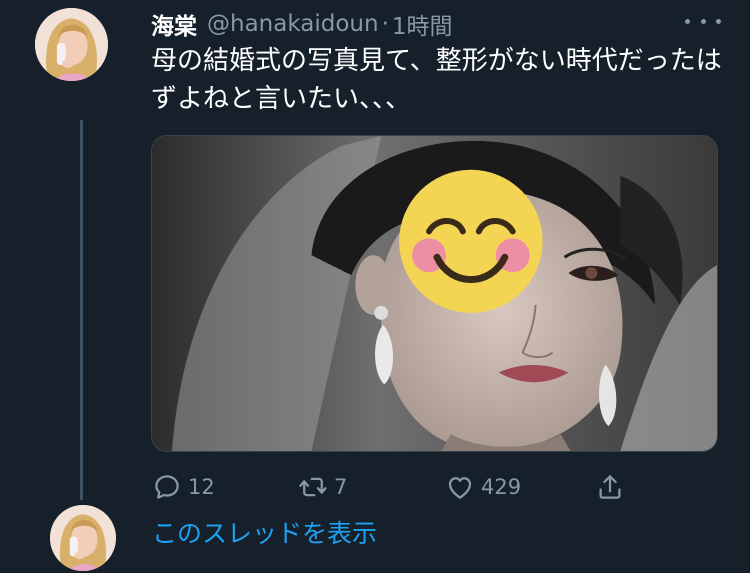 The height and width of the screenshot is (573, 750). Describe the element at coordinates (436, 80) in the screenshot. I see `tweet-text: 母の結婚式の写真見て、整形がない時代だったはずよねと言いたい、、、` at that location.